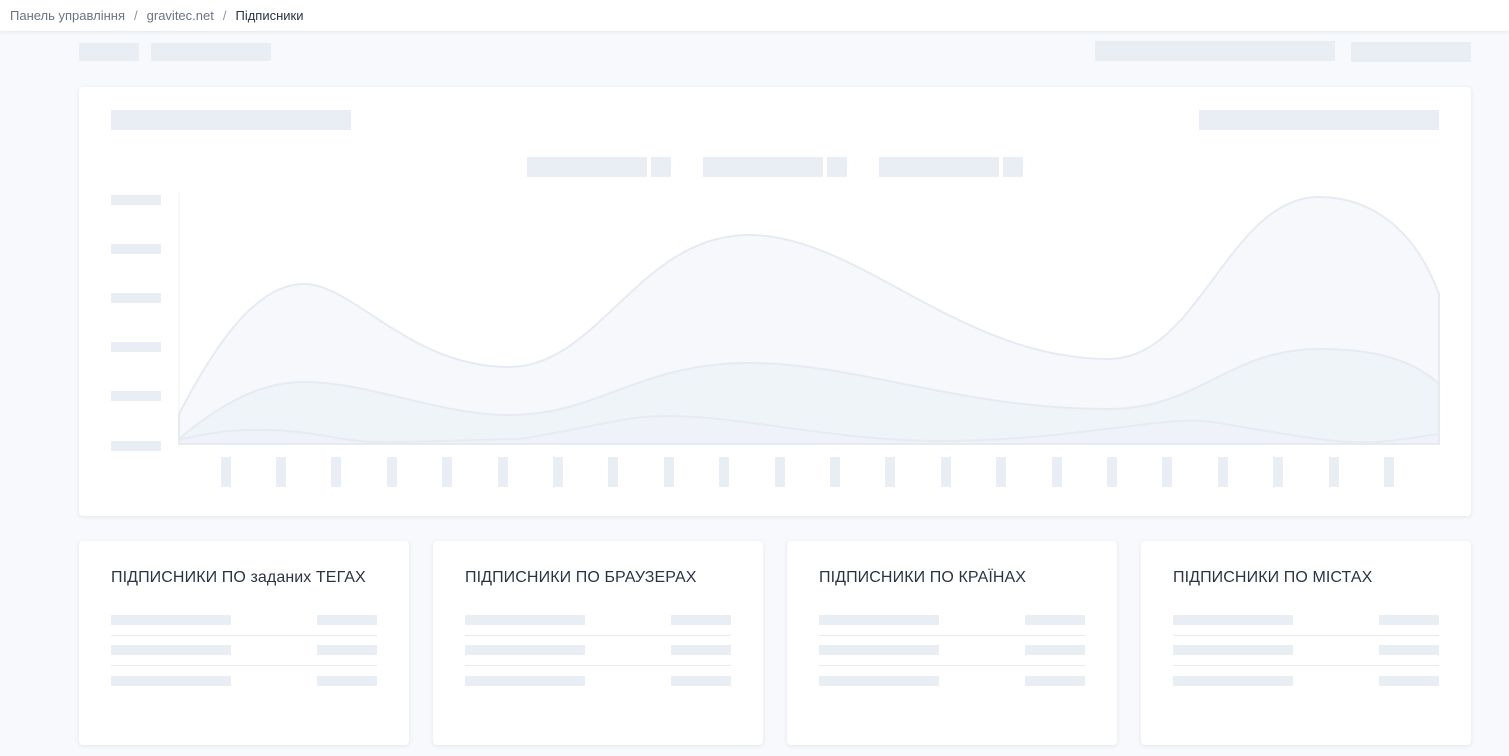 The image size is (1509, 756). Describe the element at coordinates (109, 52) in the screenshot. I see `skeleton-page-title` at that location.